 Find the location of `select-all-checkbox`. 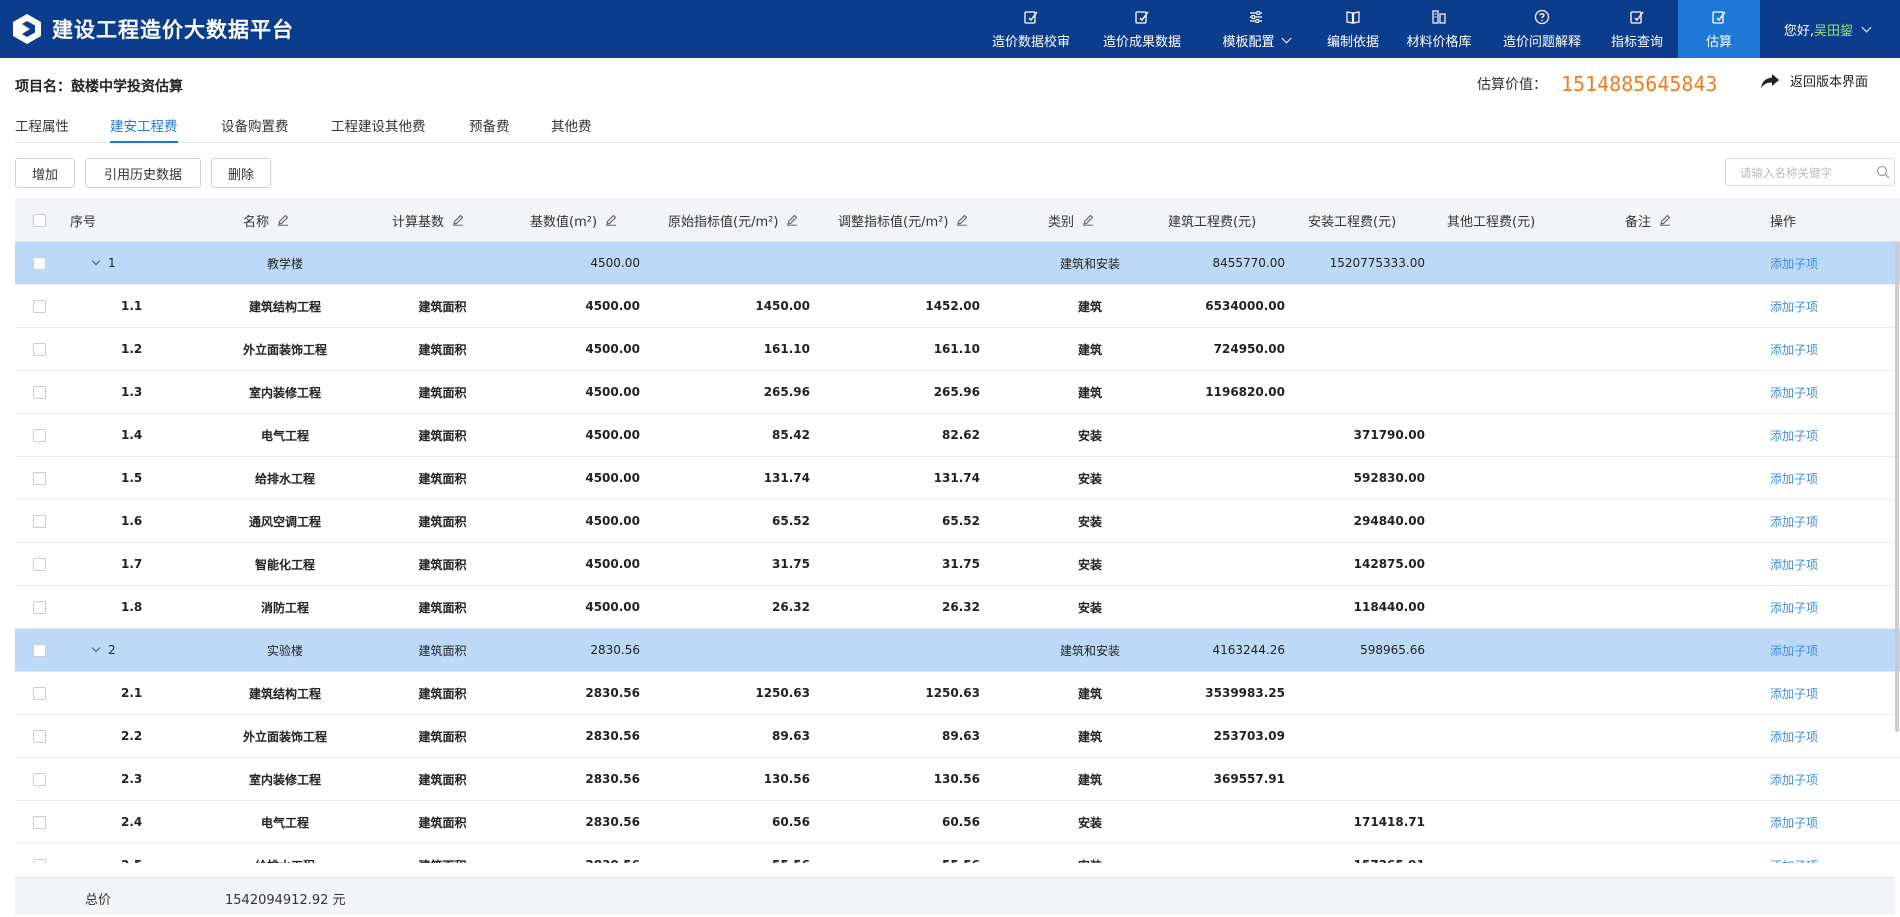

select-all-checkbox is located at coordinates (39, 220).